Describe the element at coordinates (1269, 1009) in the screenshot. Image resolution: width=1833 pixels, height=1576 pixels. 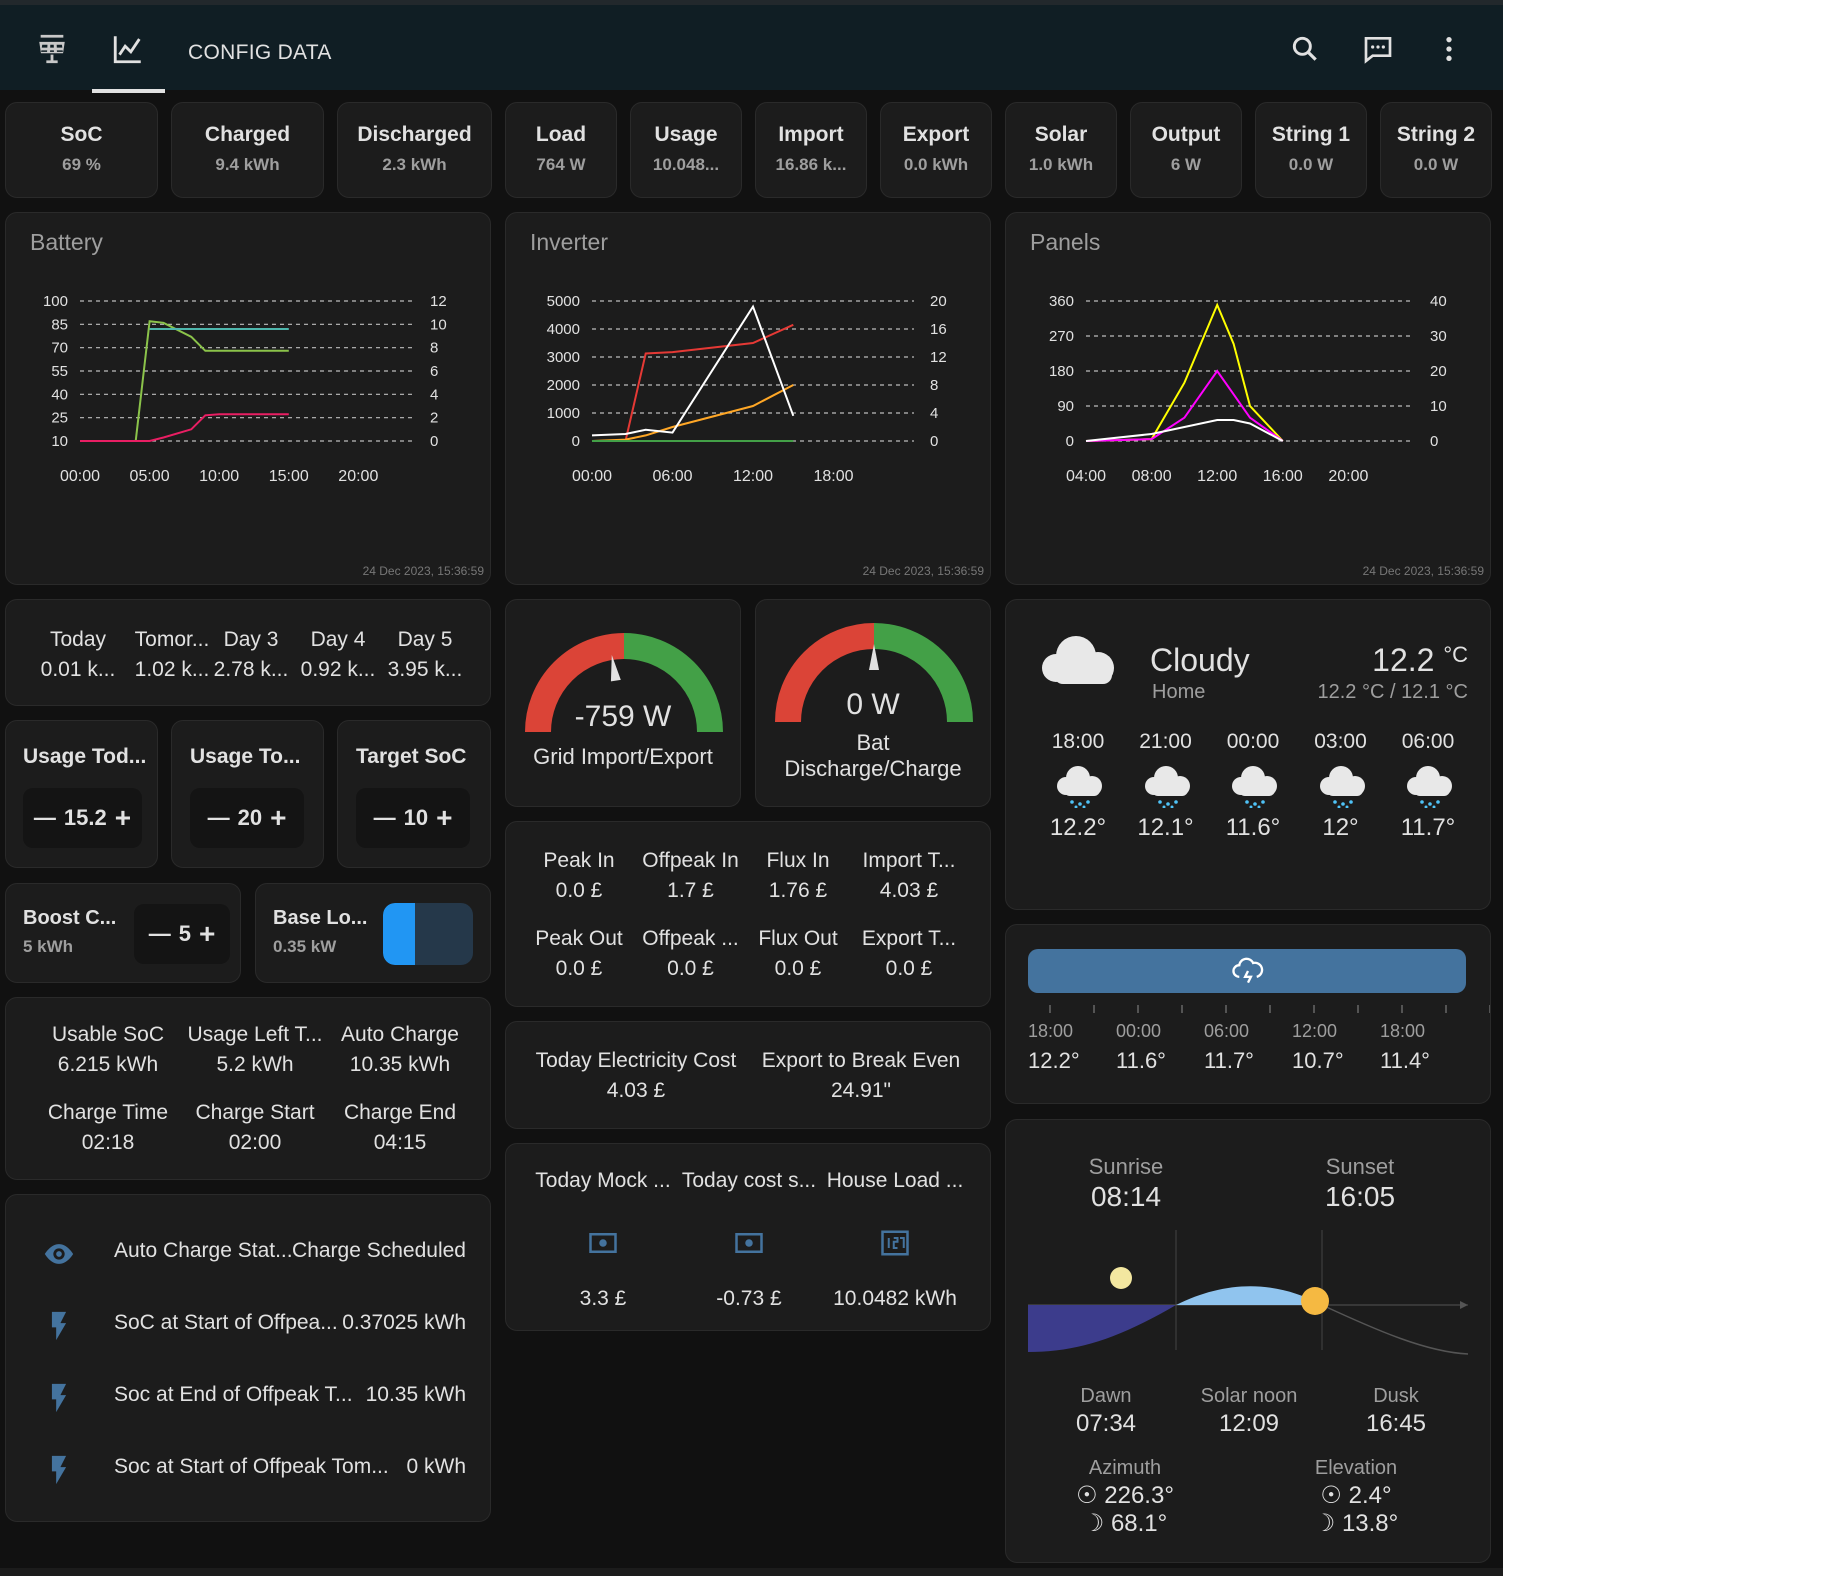
I see `timeline-ticks` at that location.